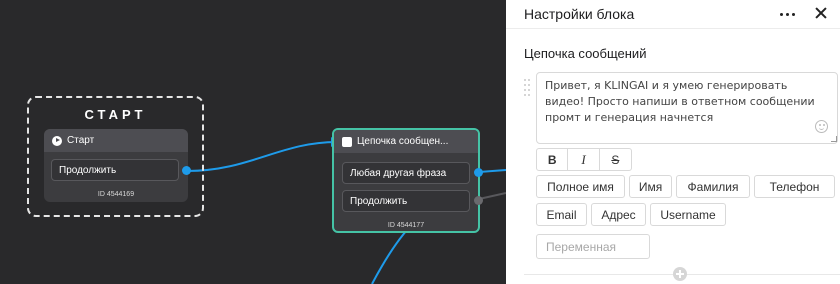 The height and width of the screenshot is (284, 840). Describe the element at coordinates (478, 200) in the screenshot. I see `continue-output-port` at that location.